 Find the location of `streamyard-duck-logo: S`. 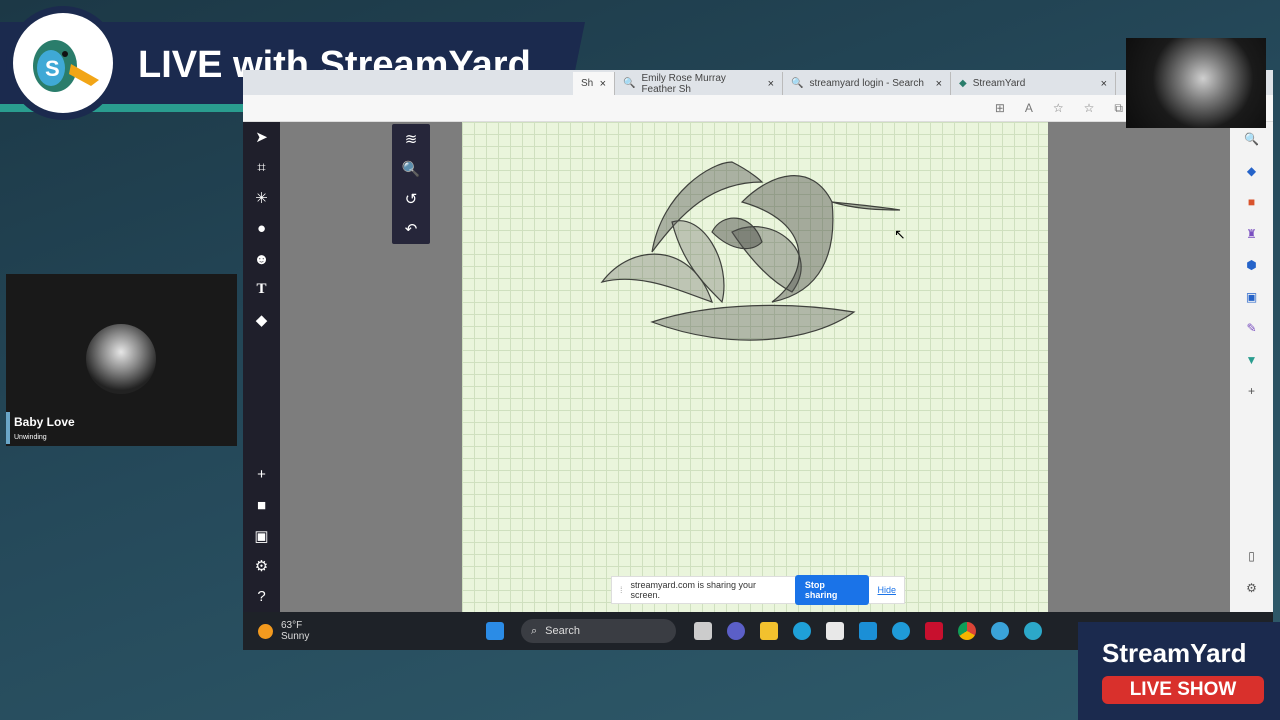

streamyard-duck-logo: S is located at coordinates (63, 63).